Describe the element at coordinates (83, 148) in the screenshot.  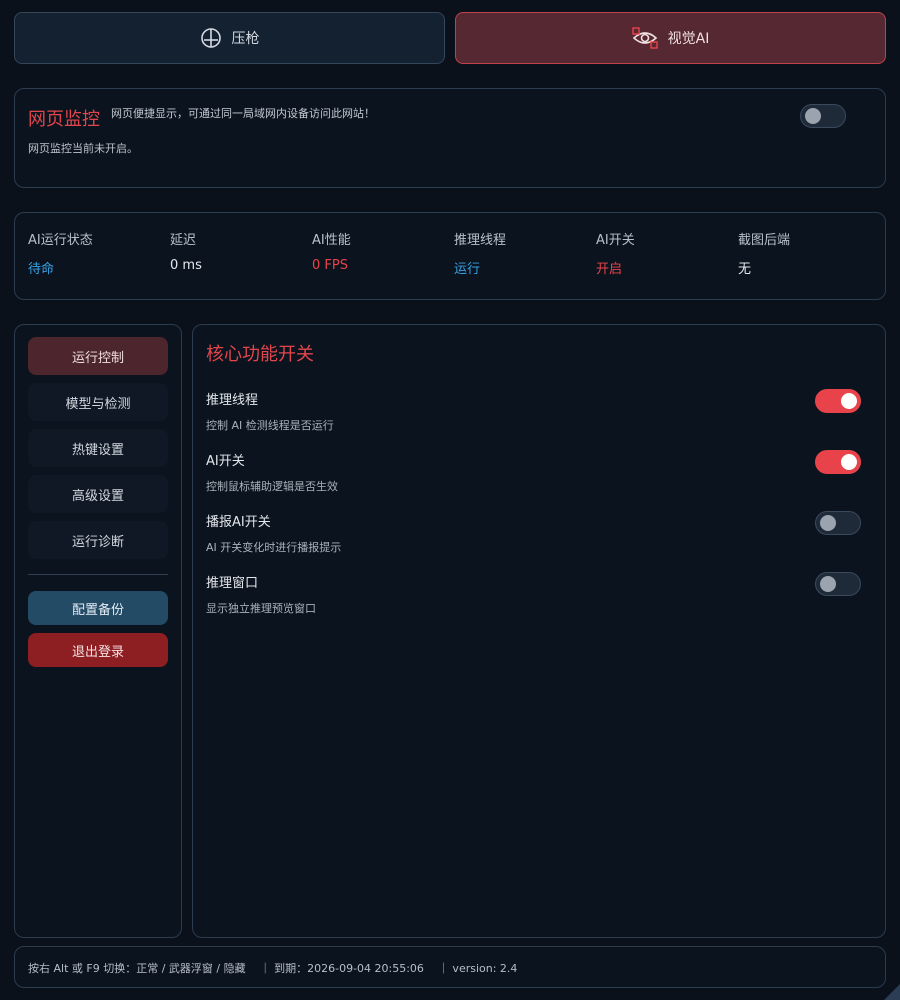
I see `web-monitor-status: 网页监控当前未开启。` at that location.